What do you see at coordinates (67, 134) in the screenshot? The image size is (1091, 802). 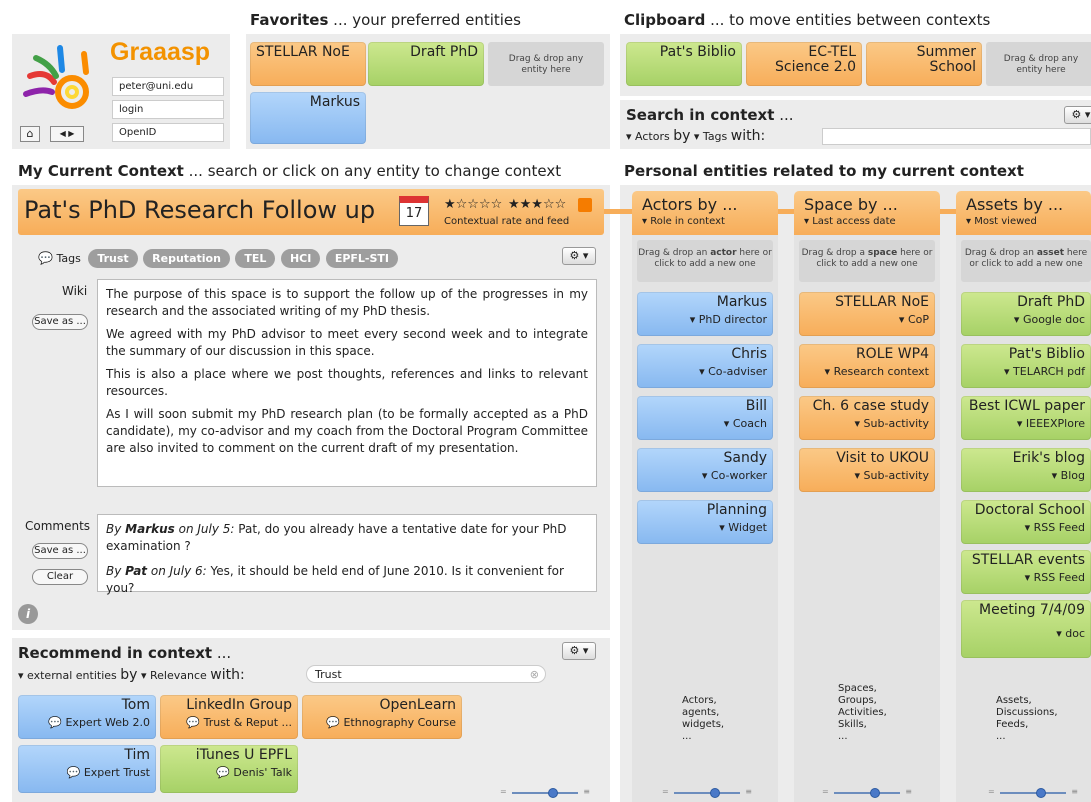 I see `nav-arrows-icon: ◀ ▶` at bounding box center [67, 134].